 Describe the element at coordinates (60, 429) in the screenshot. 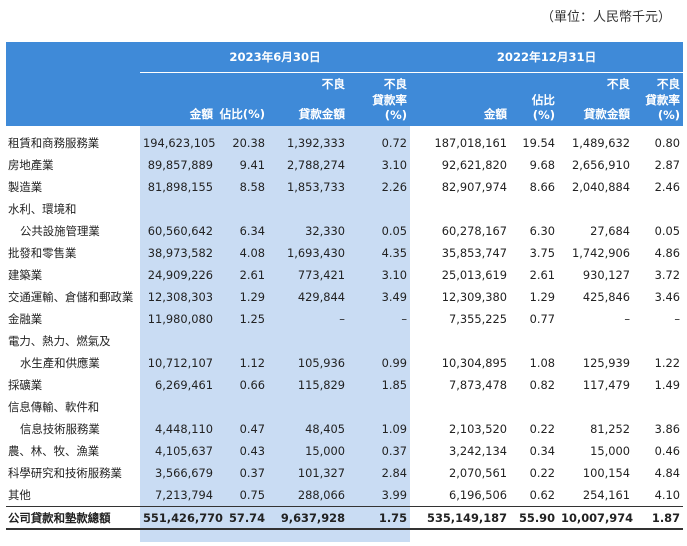

I see `industry-label: 信息技術服務業` at that location.